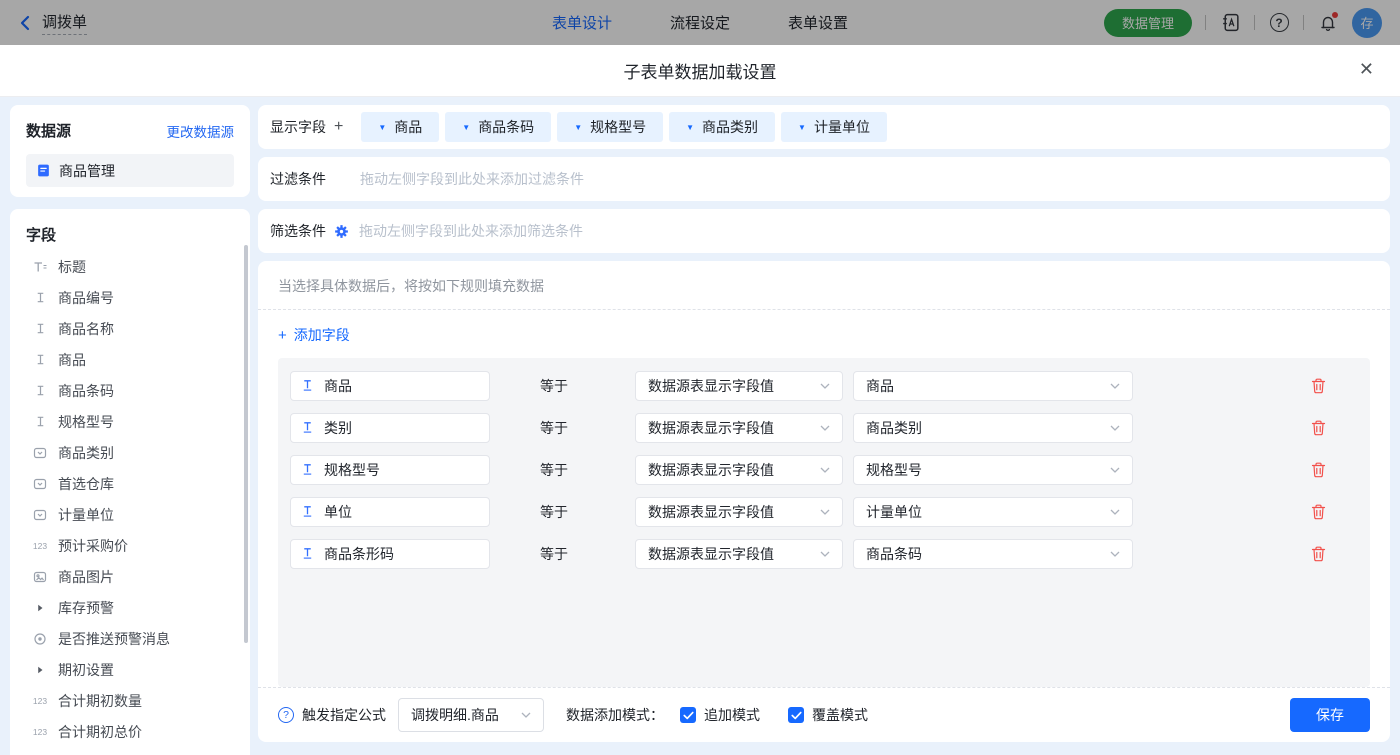 This screenshot has height=755, width=1400. Describe the element at coordinates (130, 545) in the screenshot. I see `field-item: 123 预计采购价` at that location.